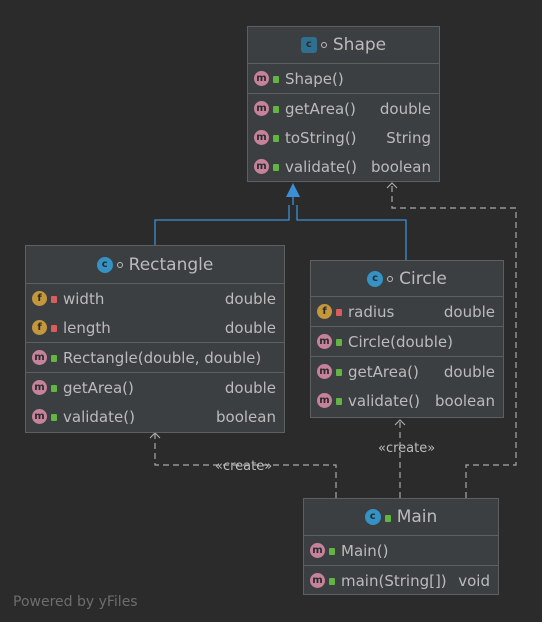 The height and width of the screenshot is (622, 542). Describe the element at coordinates (171, 264) in the screenshot. I see `class-title: Rectangle` at that location.